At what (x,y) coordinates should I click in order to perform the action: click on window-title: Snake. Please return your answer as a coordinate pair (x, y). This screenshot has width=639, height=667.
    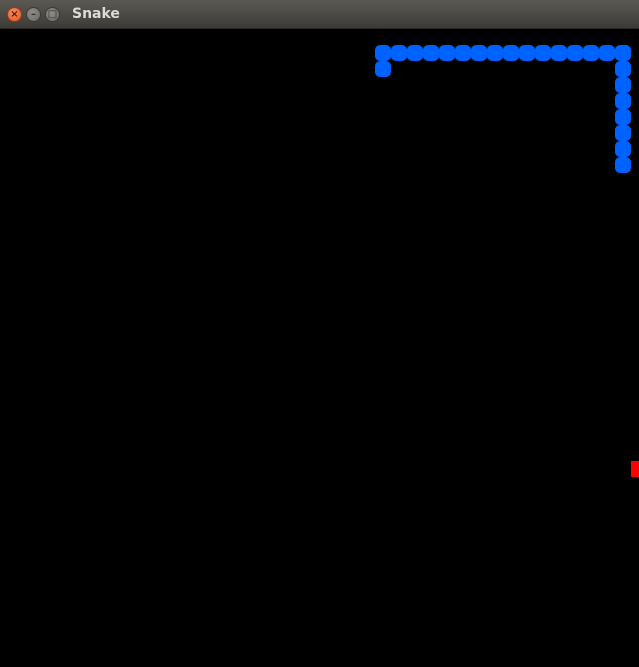
    Looking at the image, I should click on (96, 14).